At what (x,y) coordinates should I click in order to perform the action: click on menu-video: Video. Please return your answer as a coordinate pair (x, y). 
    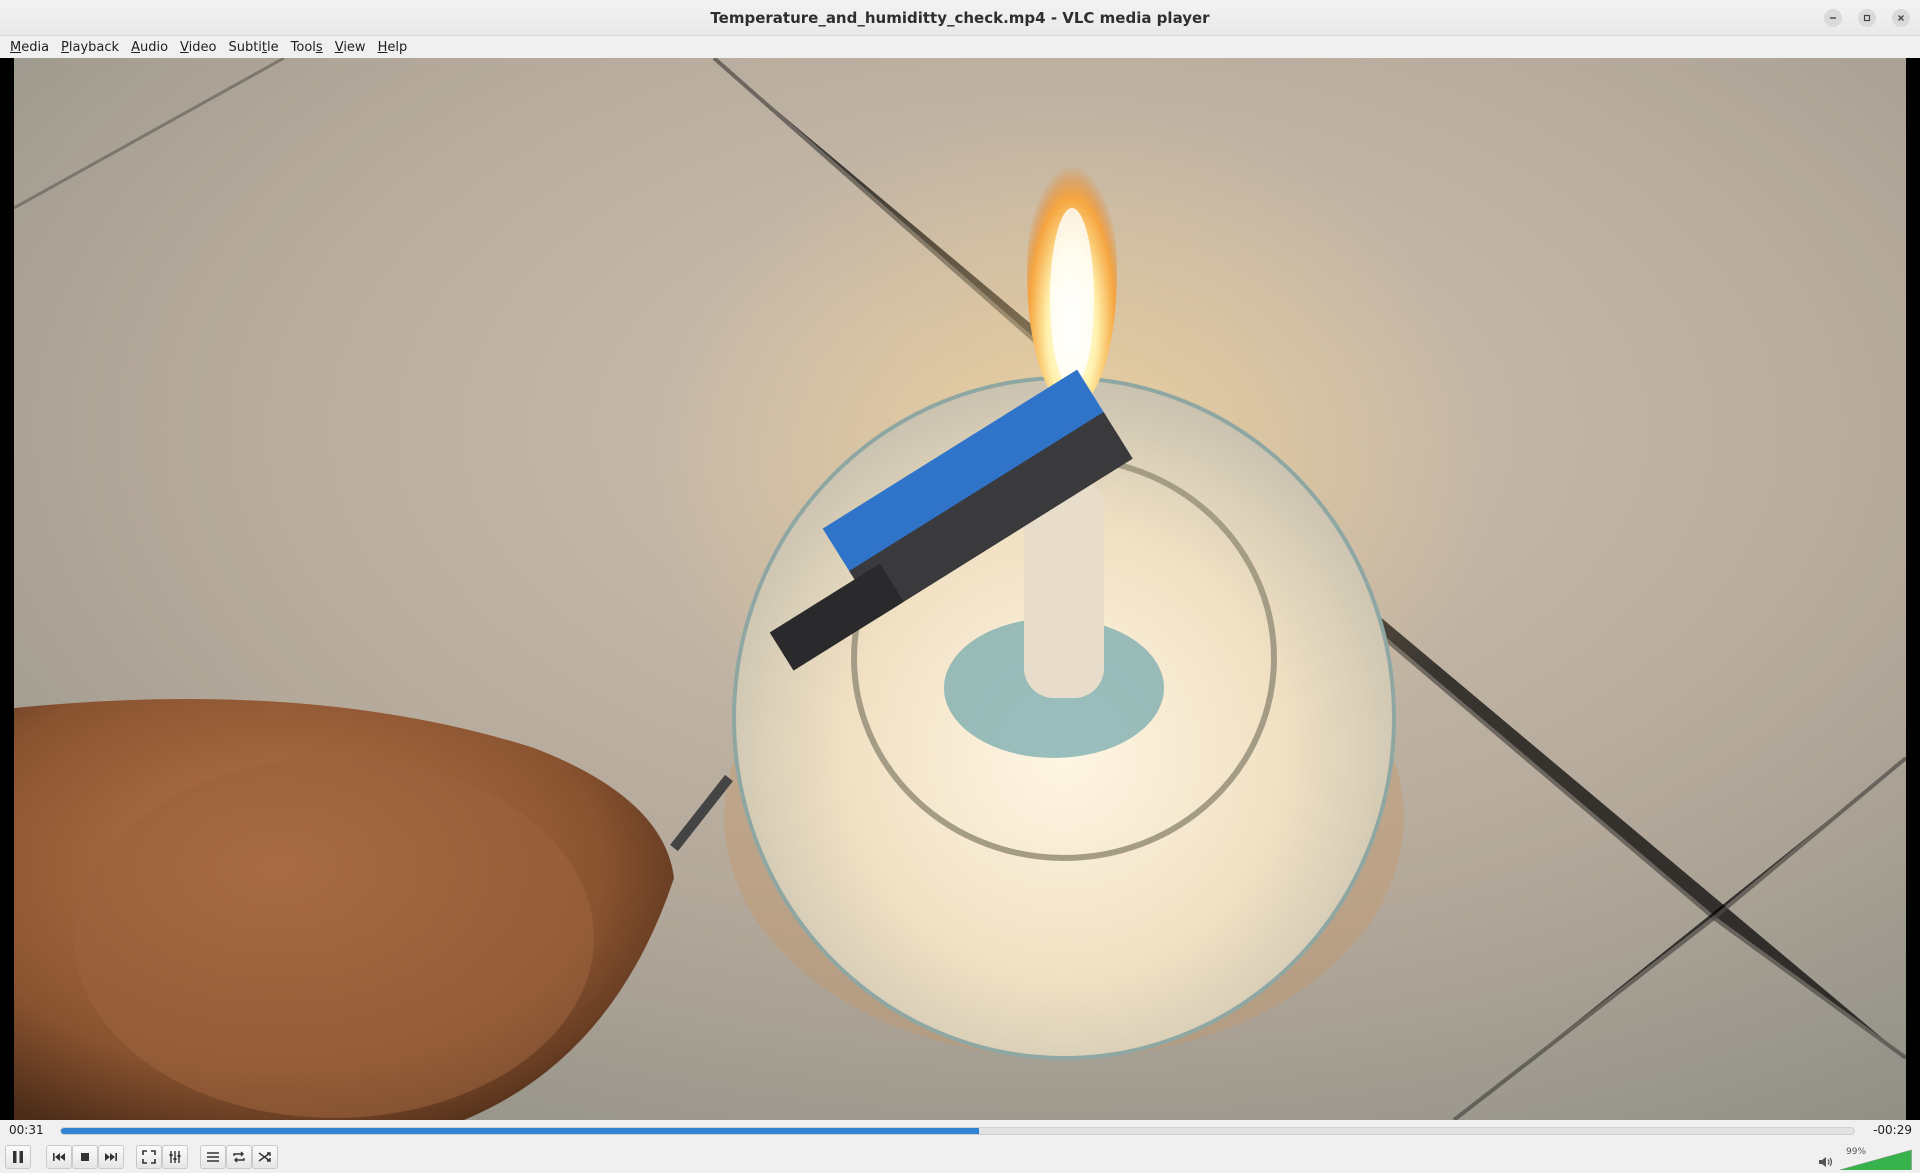
    Looking at the image, I should click on (198, 47).